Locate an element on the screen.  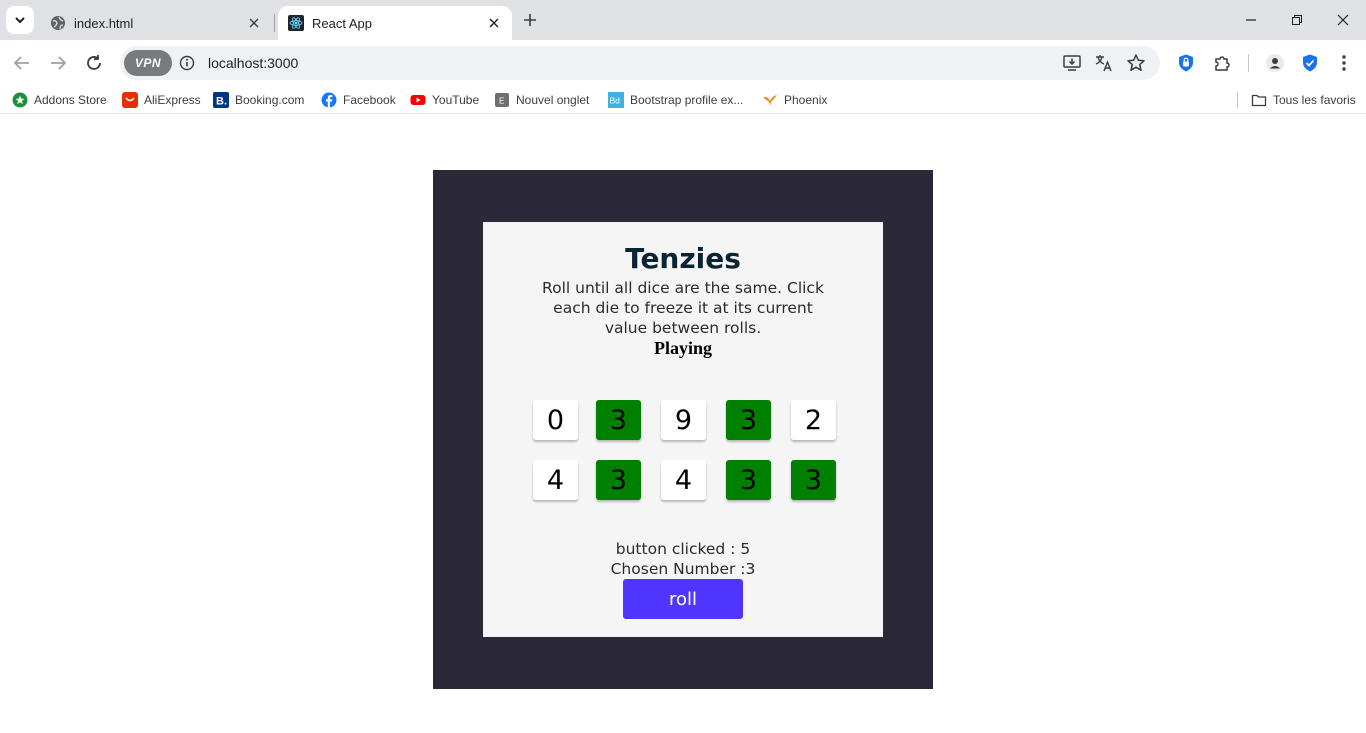
extensions-icon is located at coordinates (1222, 63).